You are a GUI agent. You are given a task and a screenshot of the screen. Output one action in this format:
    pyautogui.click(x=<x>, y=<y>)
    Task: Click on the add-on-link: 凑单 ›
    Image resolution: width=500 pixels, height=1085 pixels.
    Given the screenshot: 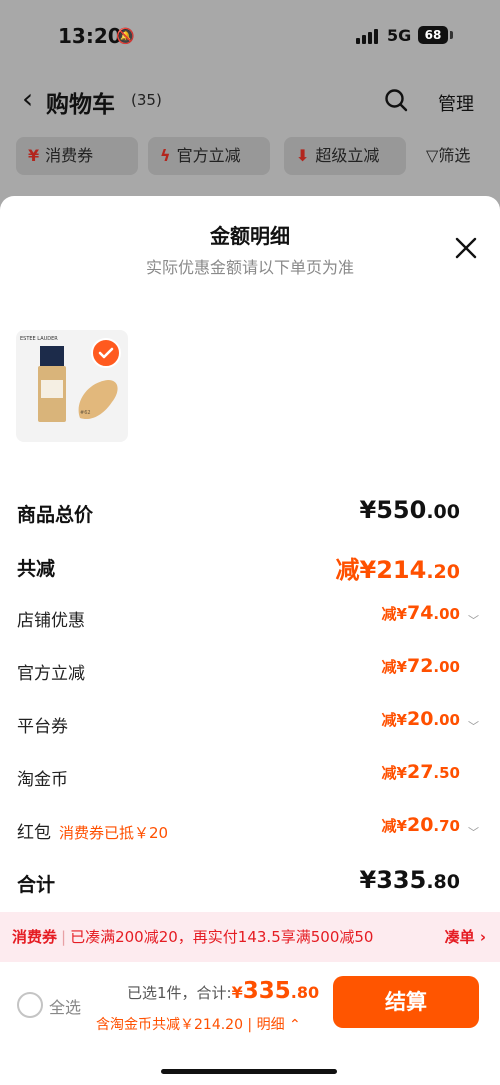 What is the action you would take?
    pyautogui.click(x=465, y=936)
    